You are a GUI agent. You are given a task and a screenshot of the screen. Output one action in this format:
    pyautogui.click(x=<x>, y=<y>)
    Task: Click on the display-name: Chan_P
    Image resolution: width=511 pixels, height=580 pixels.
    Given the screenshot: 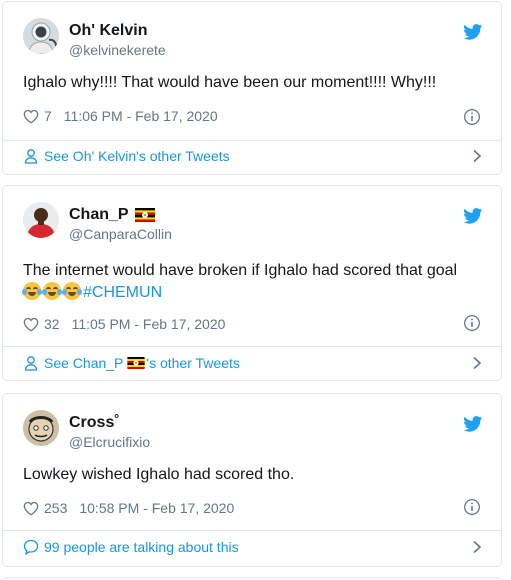 What is the action you would take?
    pyautogui.click(x=112, y=215)
    